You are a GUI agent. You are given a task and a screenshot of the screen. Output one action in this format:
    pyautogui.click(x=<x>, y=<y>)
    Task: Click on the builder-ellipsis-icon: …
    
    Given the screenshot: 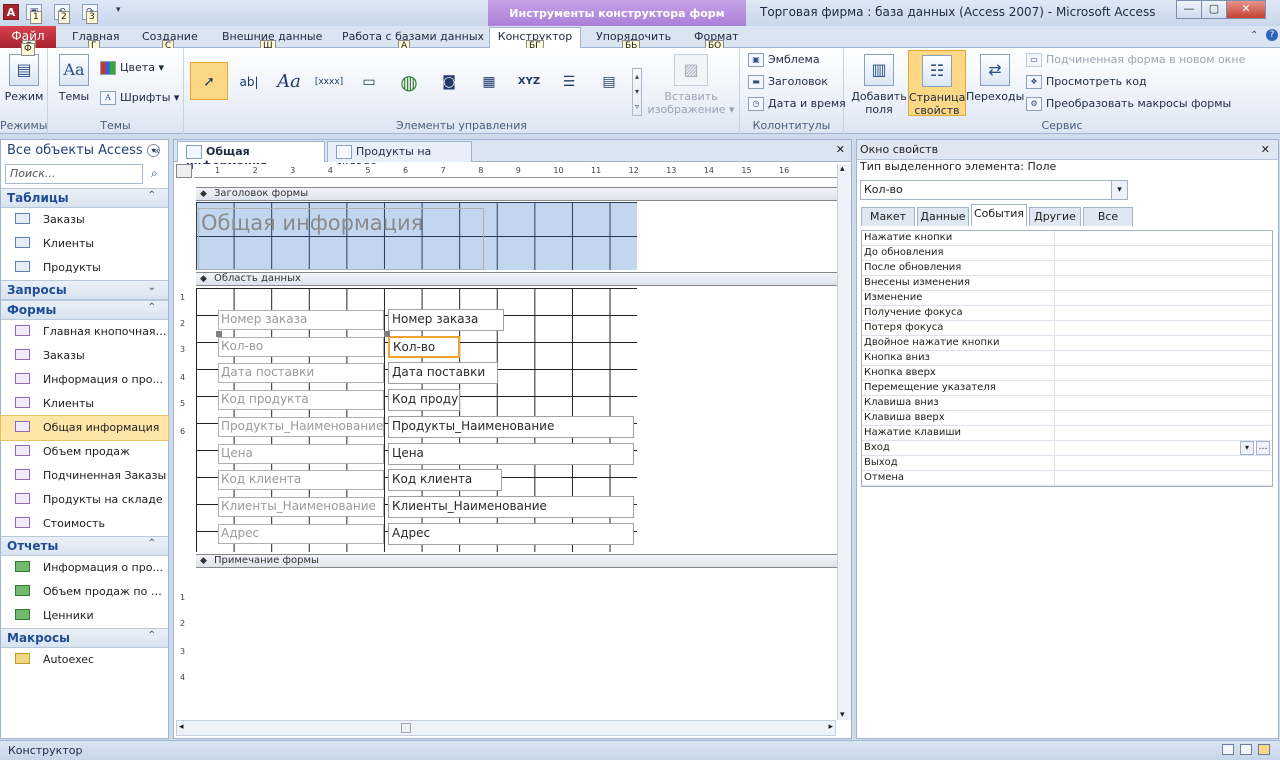 What is the action you would take?
    pyautogui.click(x=1263, y=448)
    